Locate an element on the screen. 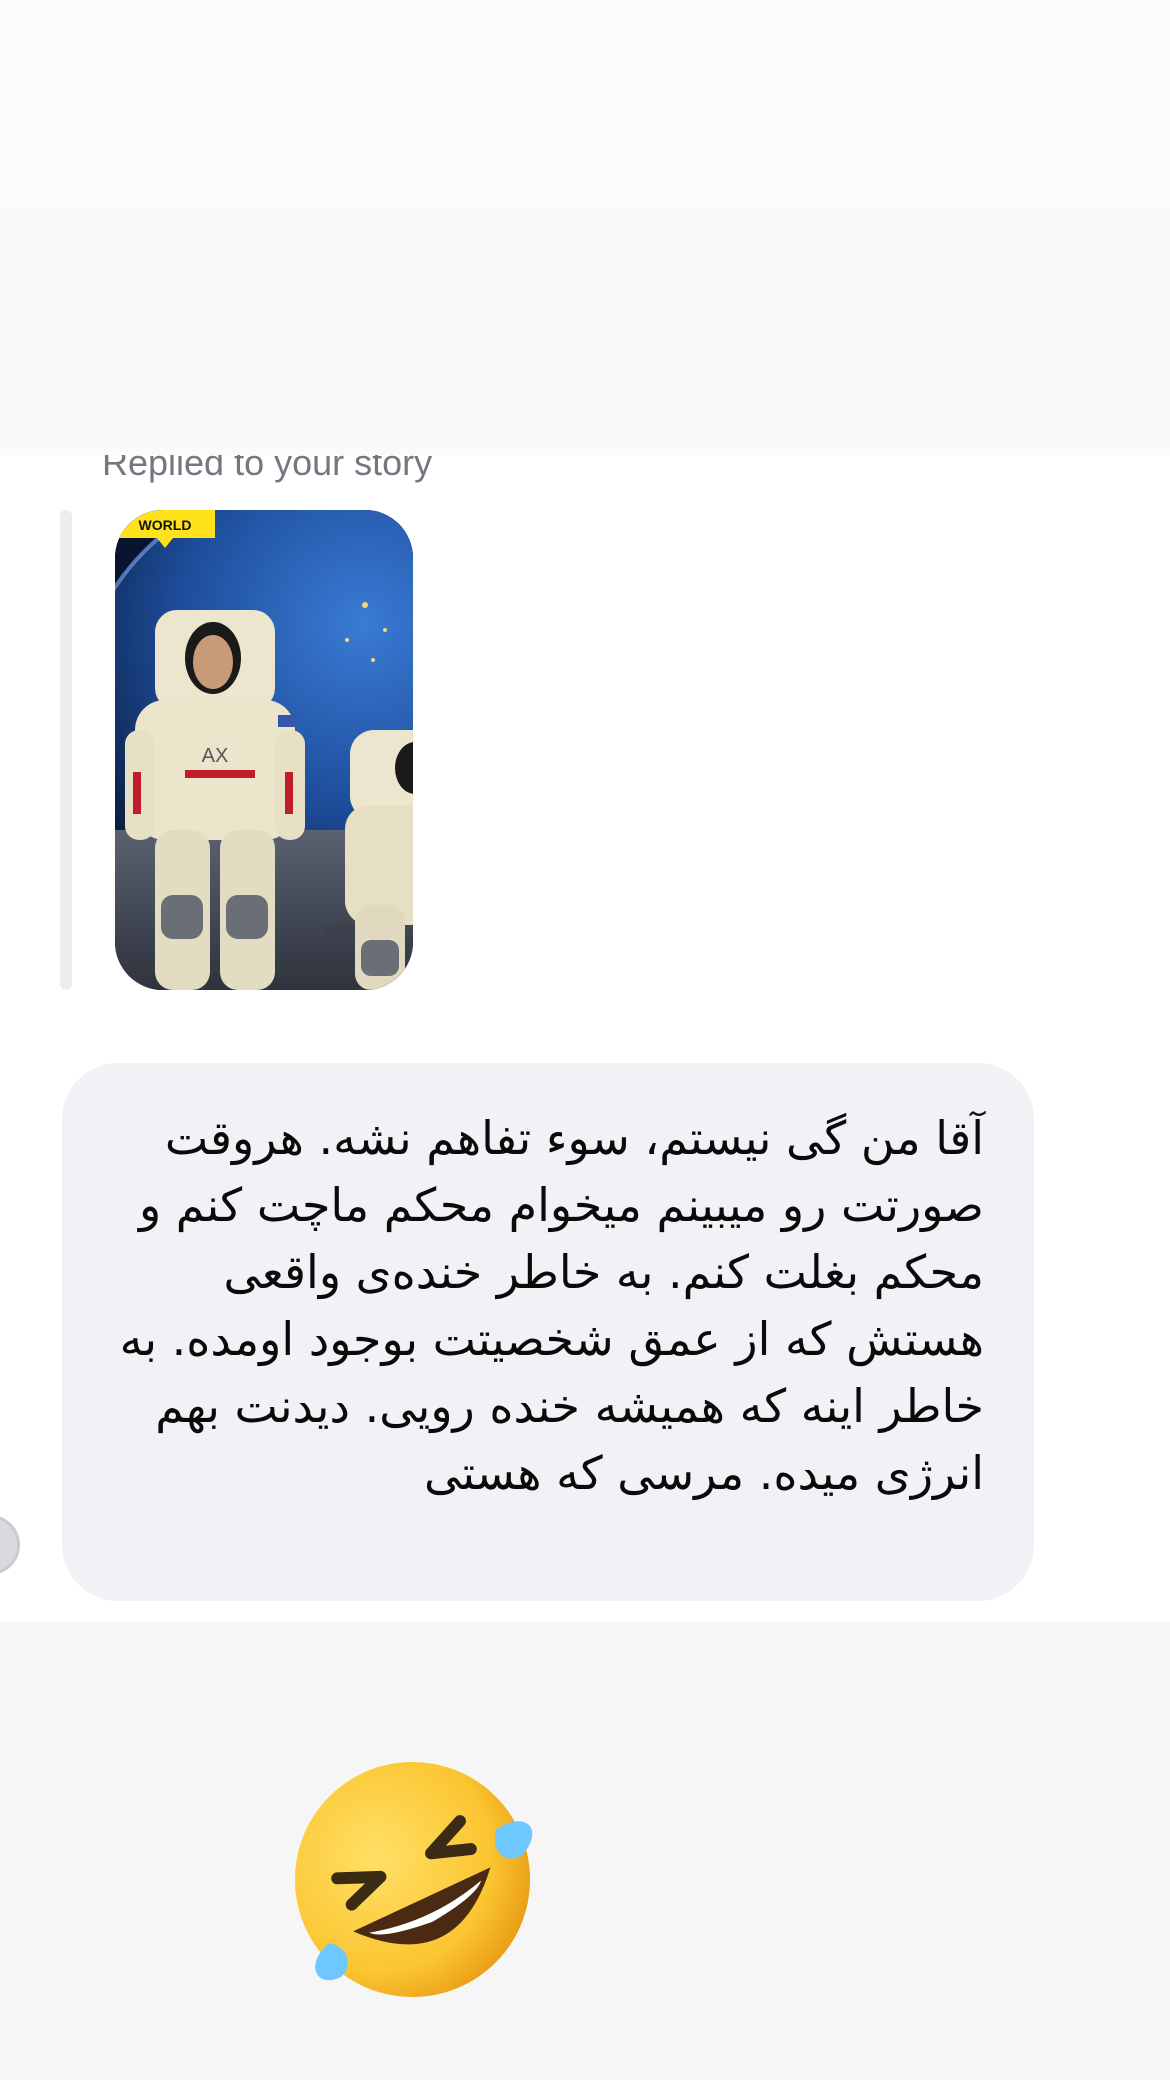  astronaut-story-image: WORLD AX is located at coordinates (264, 750).